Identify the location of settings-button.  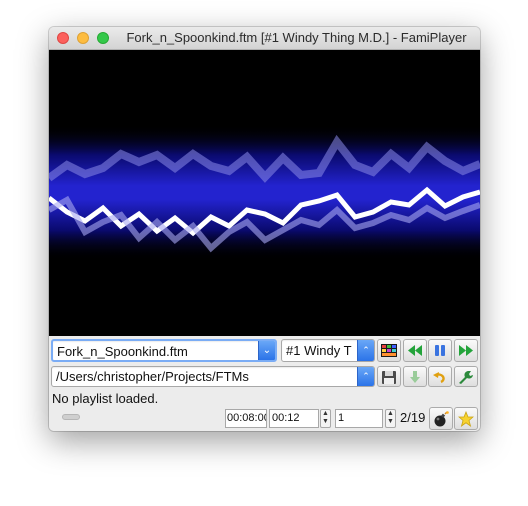
(466, 376).